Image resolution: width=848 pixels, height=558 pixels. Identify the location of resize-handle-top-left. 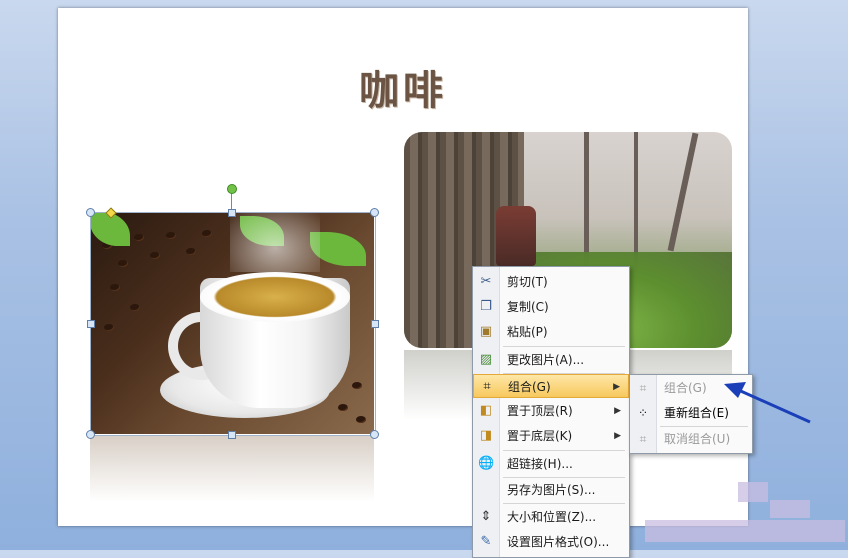
(90, 212).